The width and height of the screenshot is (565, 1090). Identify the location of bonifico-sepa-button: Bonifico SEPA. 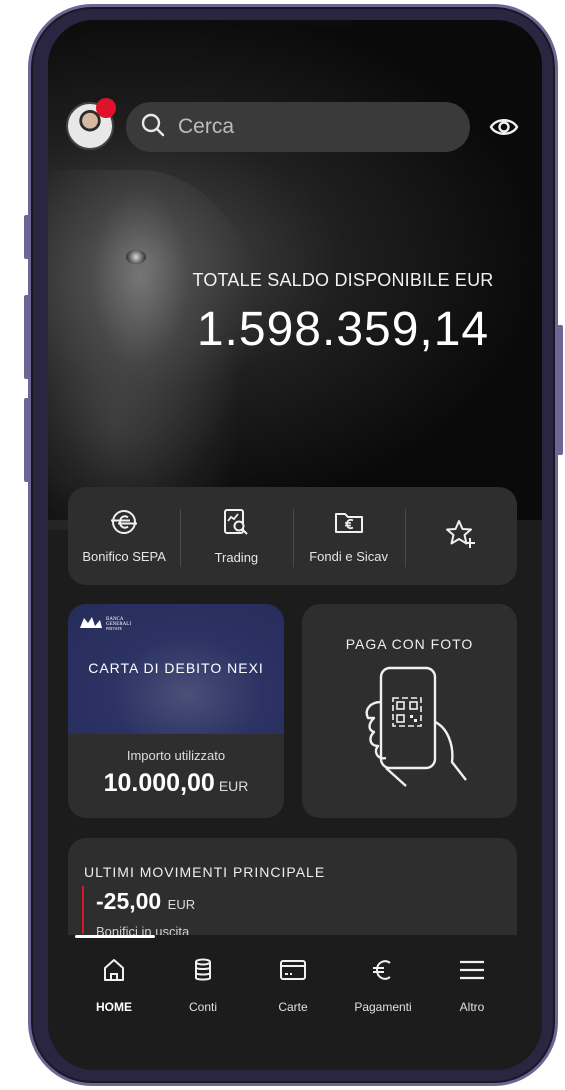
(124, 536).